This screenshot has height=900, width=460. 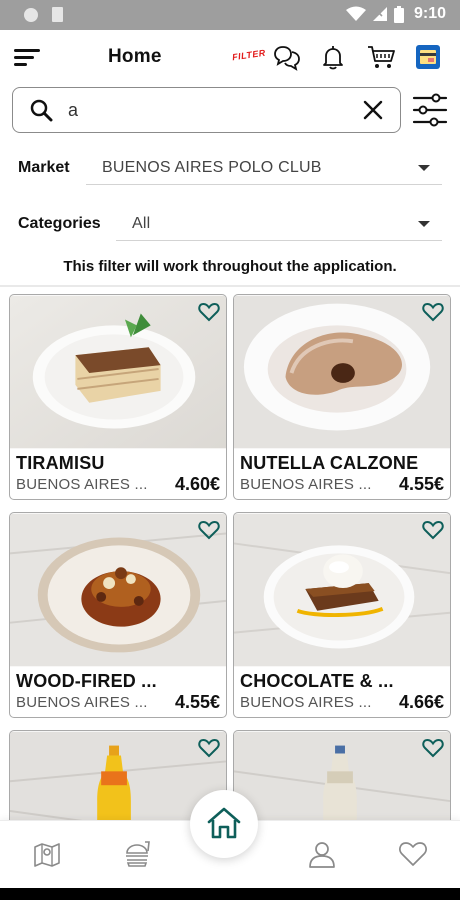 What do you see at coordinates (398, 14) in the screenshot?
I see `battery-icon` at bounding box center [398, 14].